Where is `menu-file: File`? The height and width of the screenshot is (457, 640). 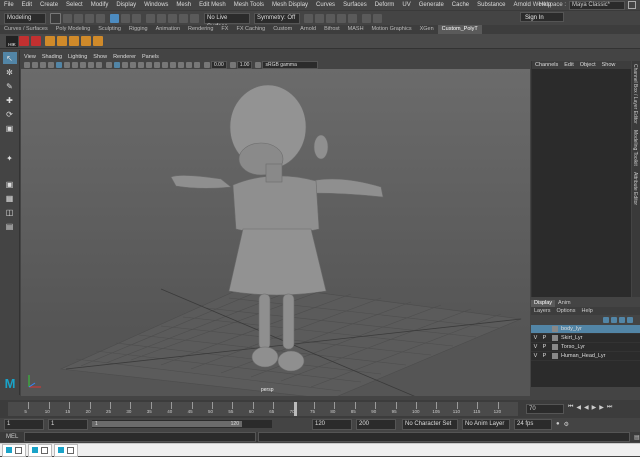
menu-file: File is located at coordinates (9, 5).